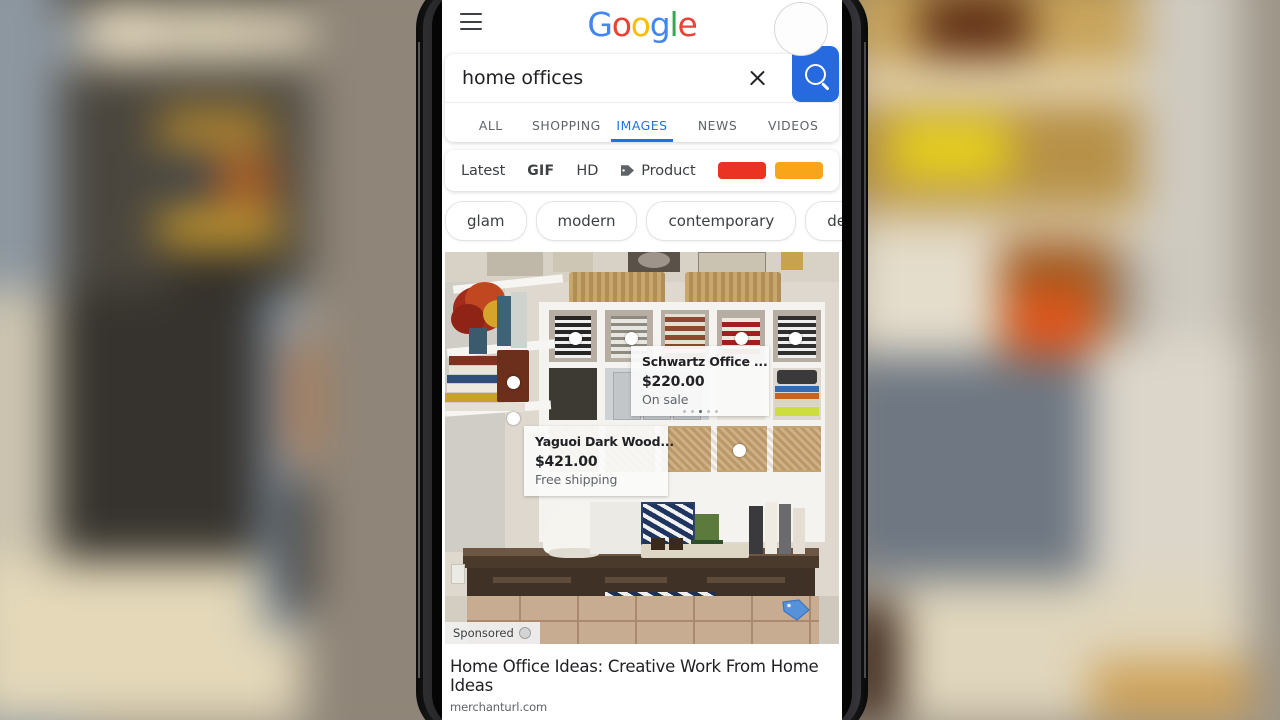 The width and height of the screenshot is (1280, 720). I want to click on chip-modern: modern, so click(586, 221).